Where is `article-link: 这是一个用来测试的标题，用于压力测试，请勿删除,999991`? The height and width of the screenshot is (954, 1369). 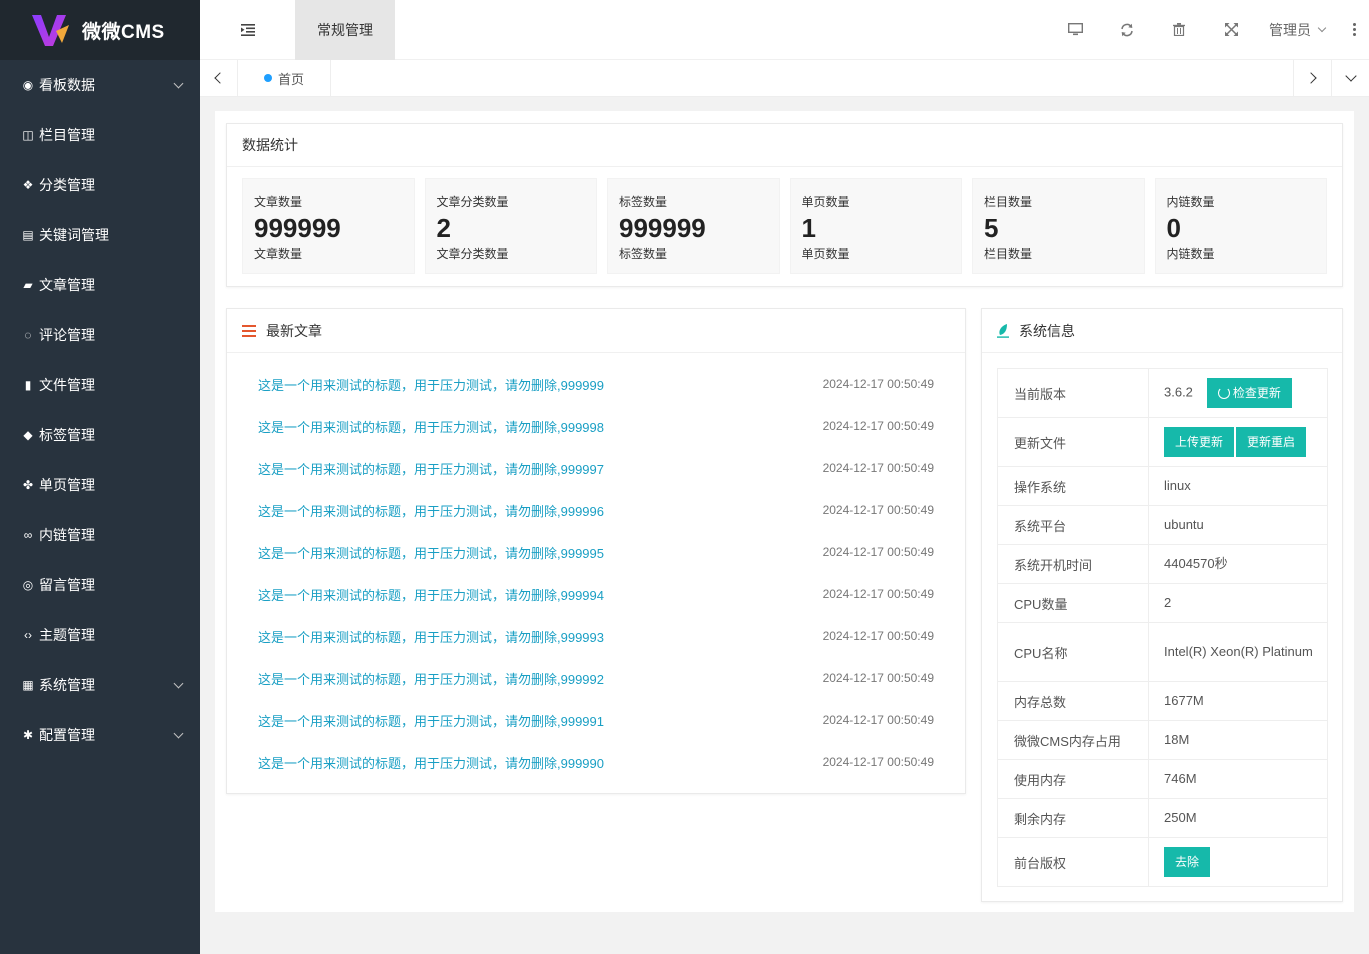
article-link: 这是一个用来测试的标题，用于压力测试，请勿删除,999991 is located at coordinates (431, 720).